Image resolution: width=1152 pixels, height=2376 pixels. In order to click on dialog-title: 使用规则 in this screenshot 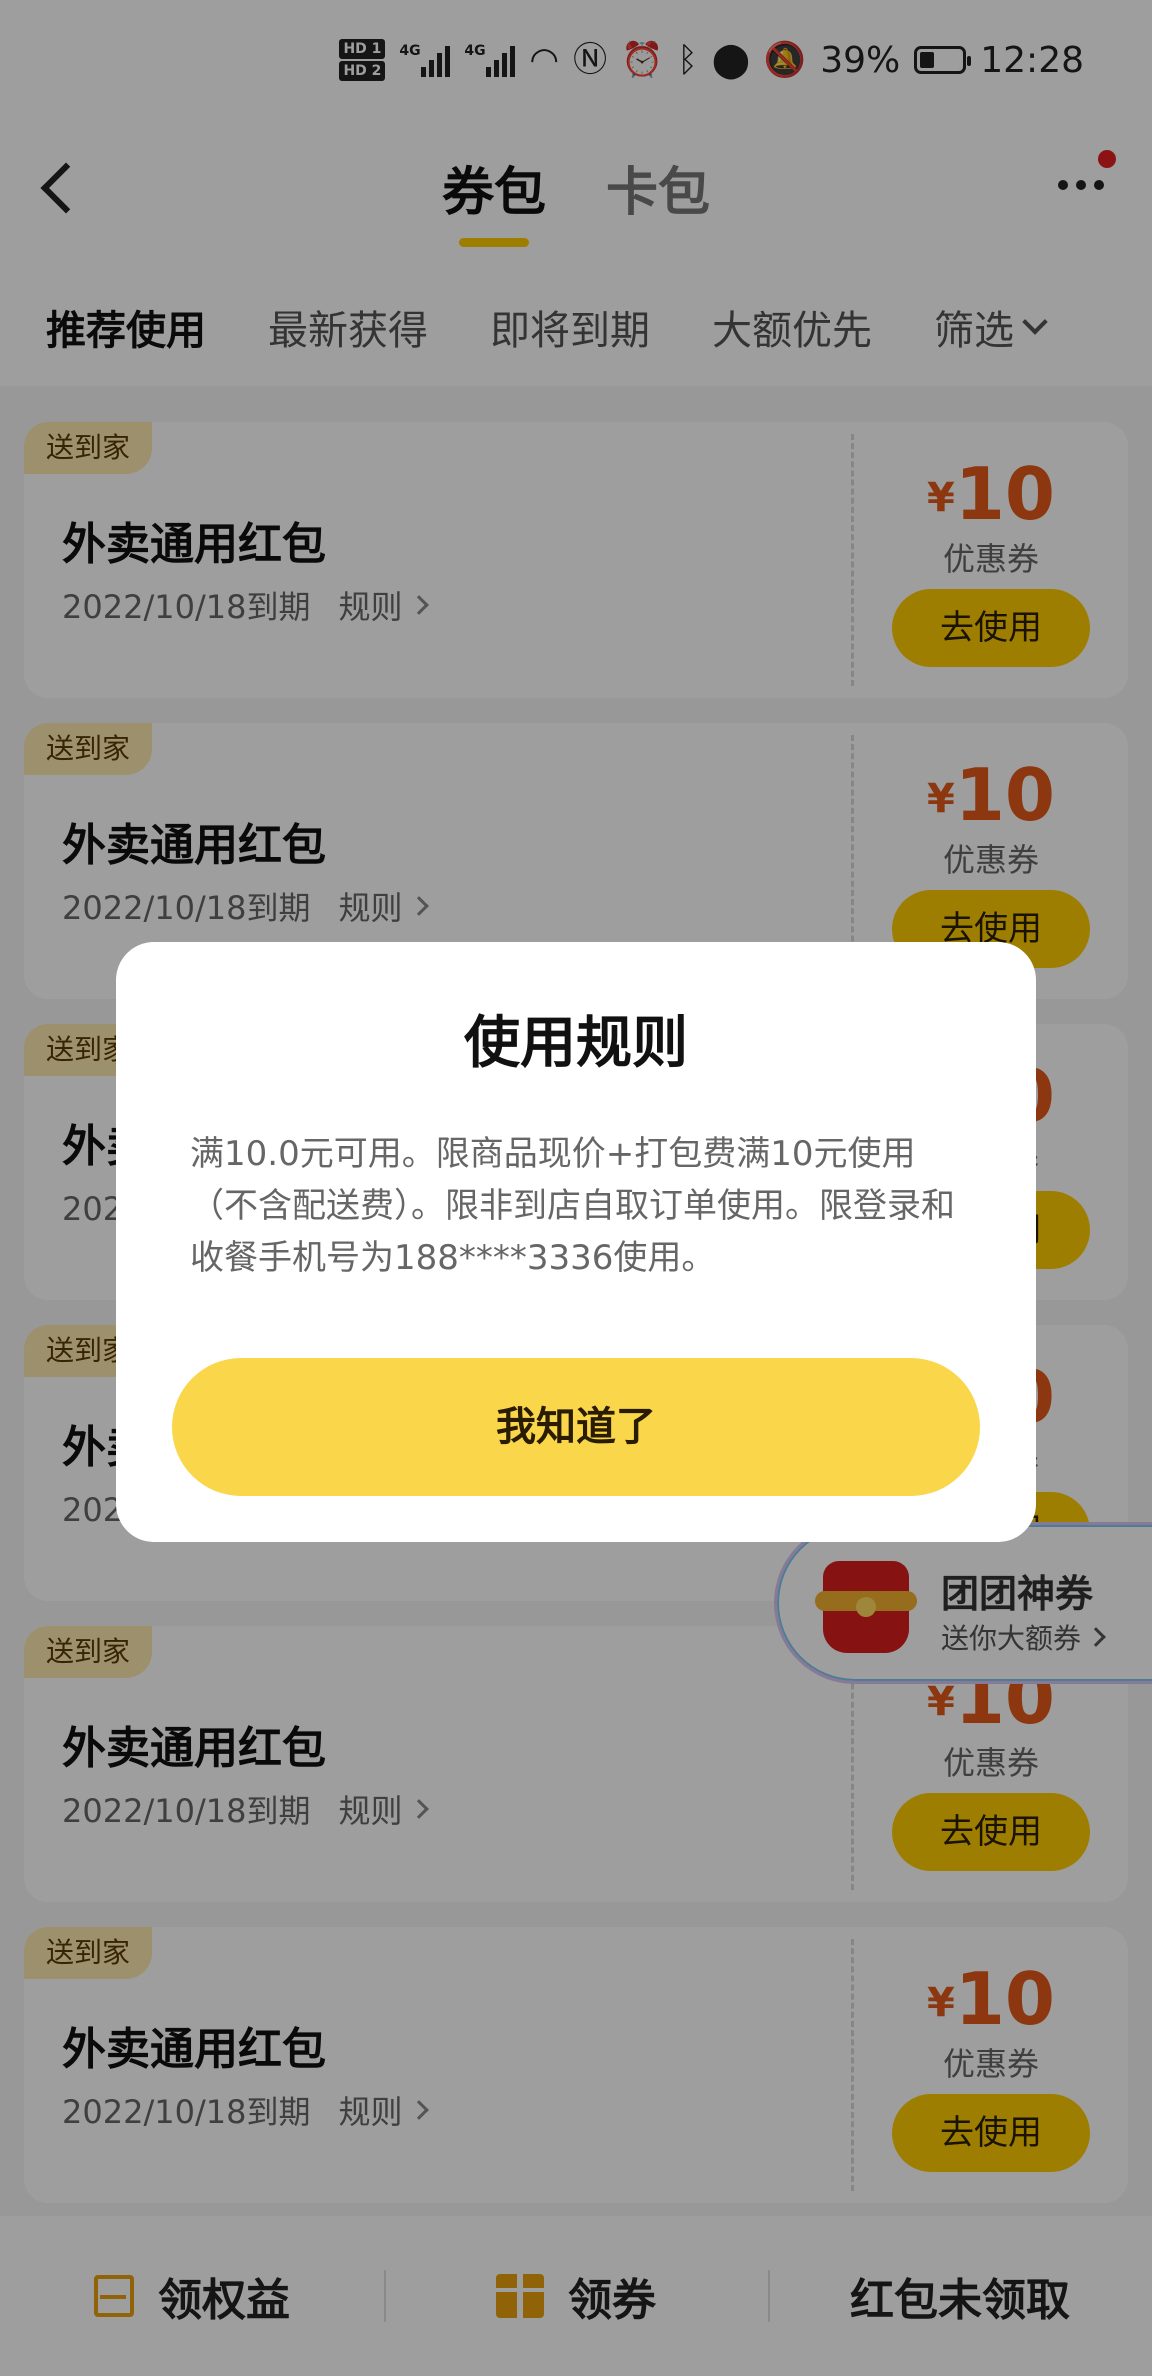, I will do `click(576, 1043)`.